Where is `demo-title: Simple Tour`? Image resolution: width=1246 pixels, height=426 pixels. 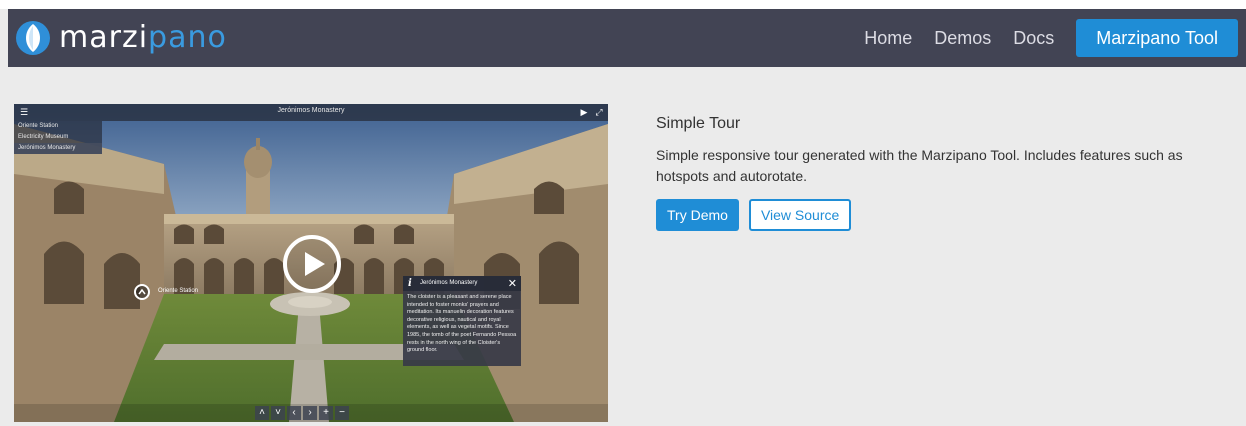 demo-title: Simple Tour is located at coordinates (698, 123).